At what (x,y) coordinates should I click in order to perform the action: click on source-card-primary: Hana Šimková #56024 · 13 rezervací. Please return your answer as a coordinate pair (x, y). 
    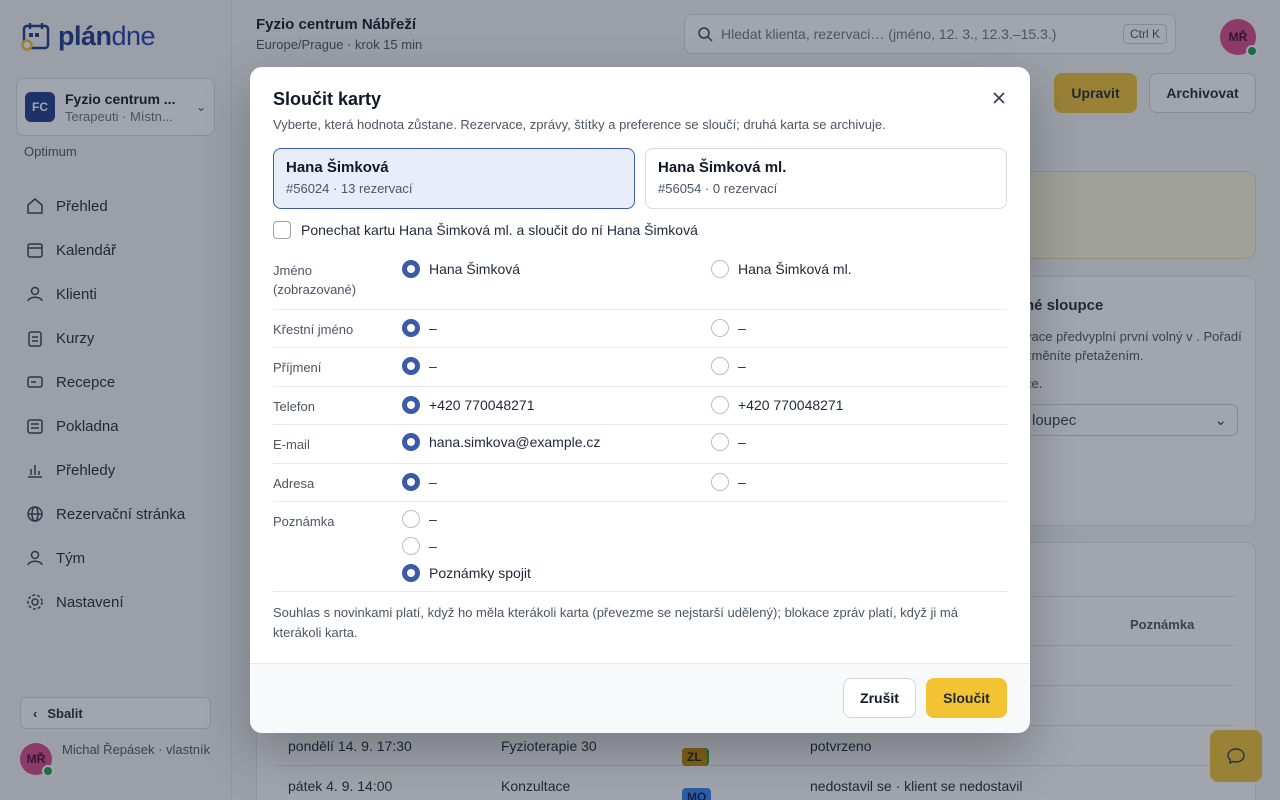
    Looking at the image, I should click on (454, 178).